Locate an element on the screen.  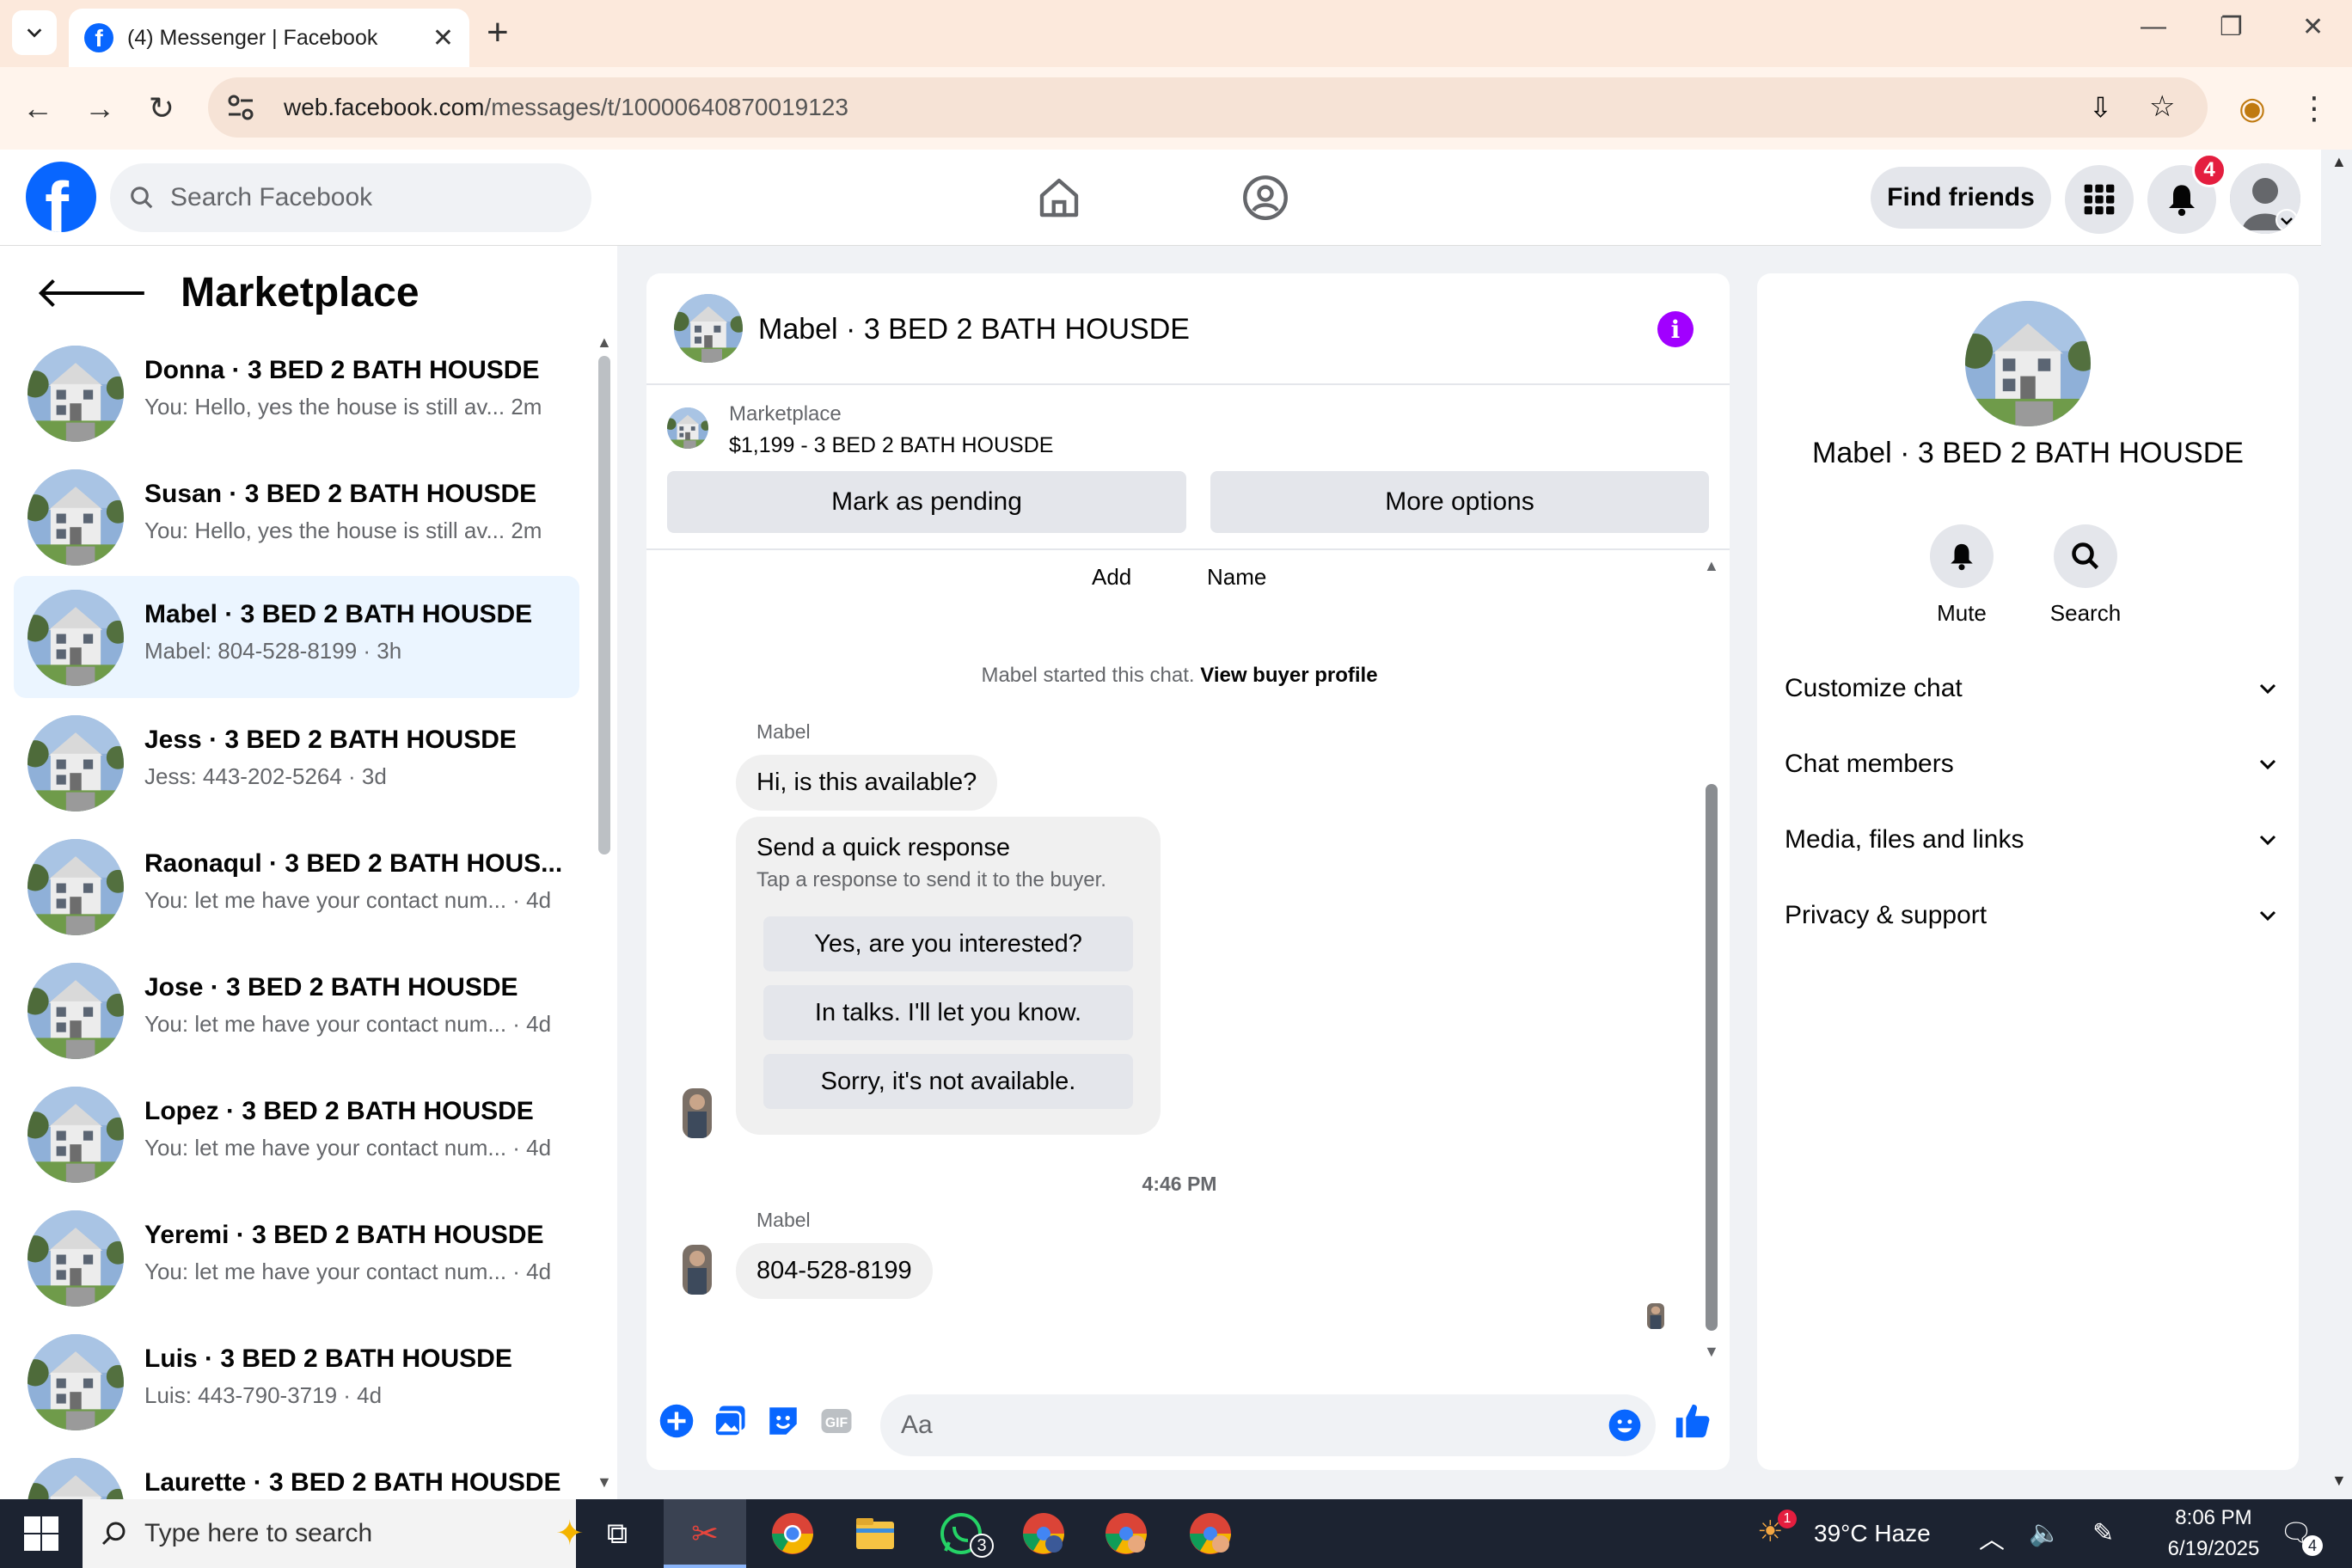
thread-scroll-up-arrow: ▲ is located at coordinates (1711, 566).